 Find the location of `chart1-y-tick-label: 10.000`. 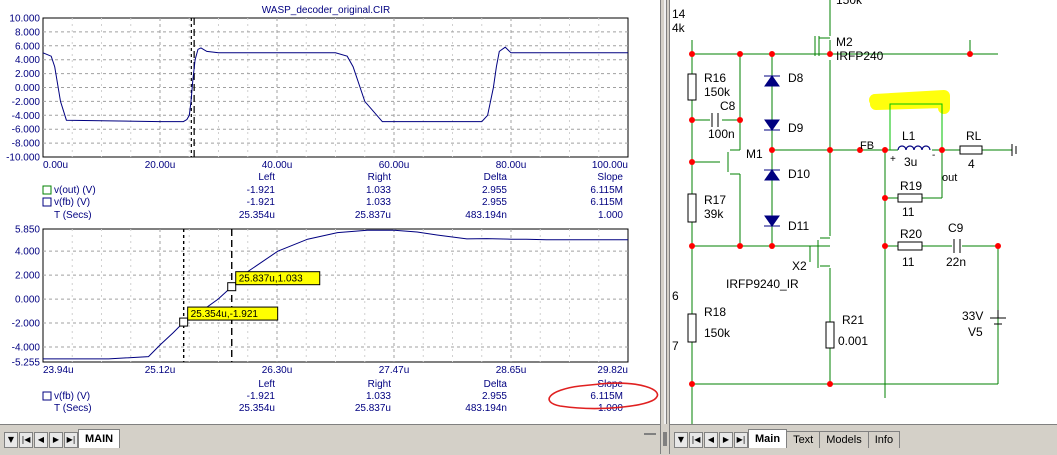

chart1-y-tick-label: 10.000 is located at coordinates (24, 19).